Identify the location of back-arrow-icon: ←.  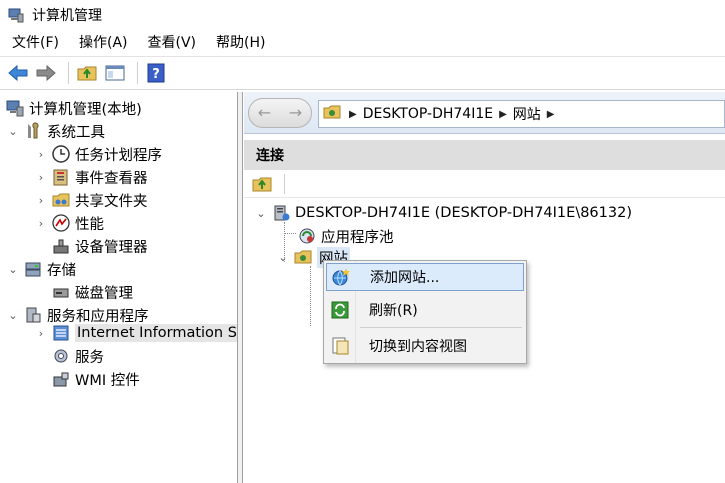
(264, 112).